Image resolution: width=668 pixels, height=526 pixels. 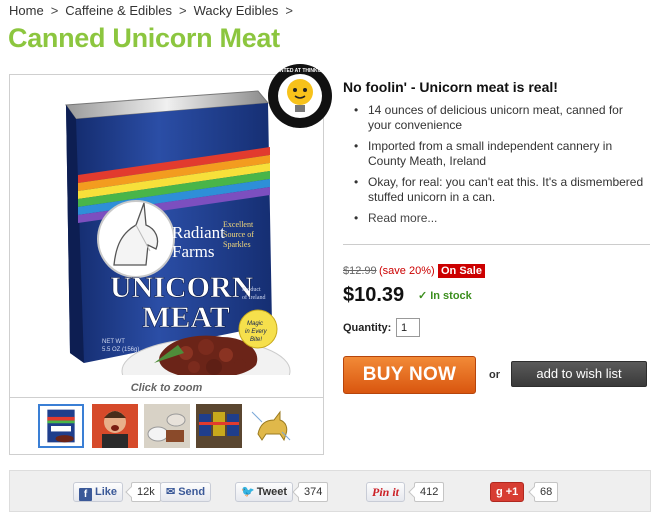 What do you see at coordinates (579, 374) in the screenshot?
I see `add-to-wish-list-button: add to wish list` at bounding box center [579, 374].